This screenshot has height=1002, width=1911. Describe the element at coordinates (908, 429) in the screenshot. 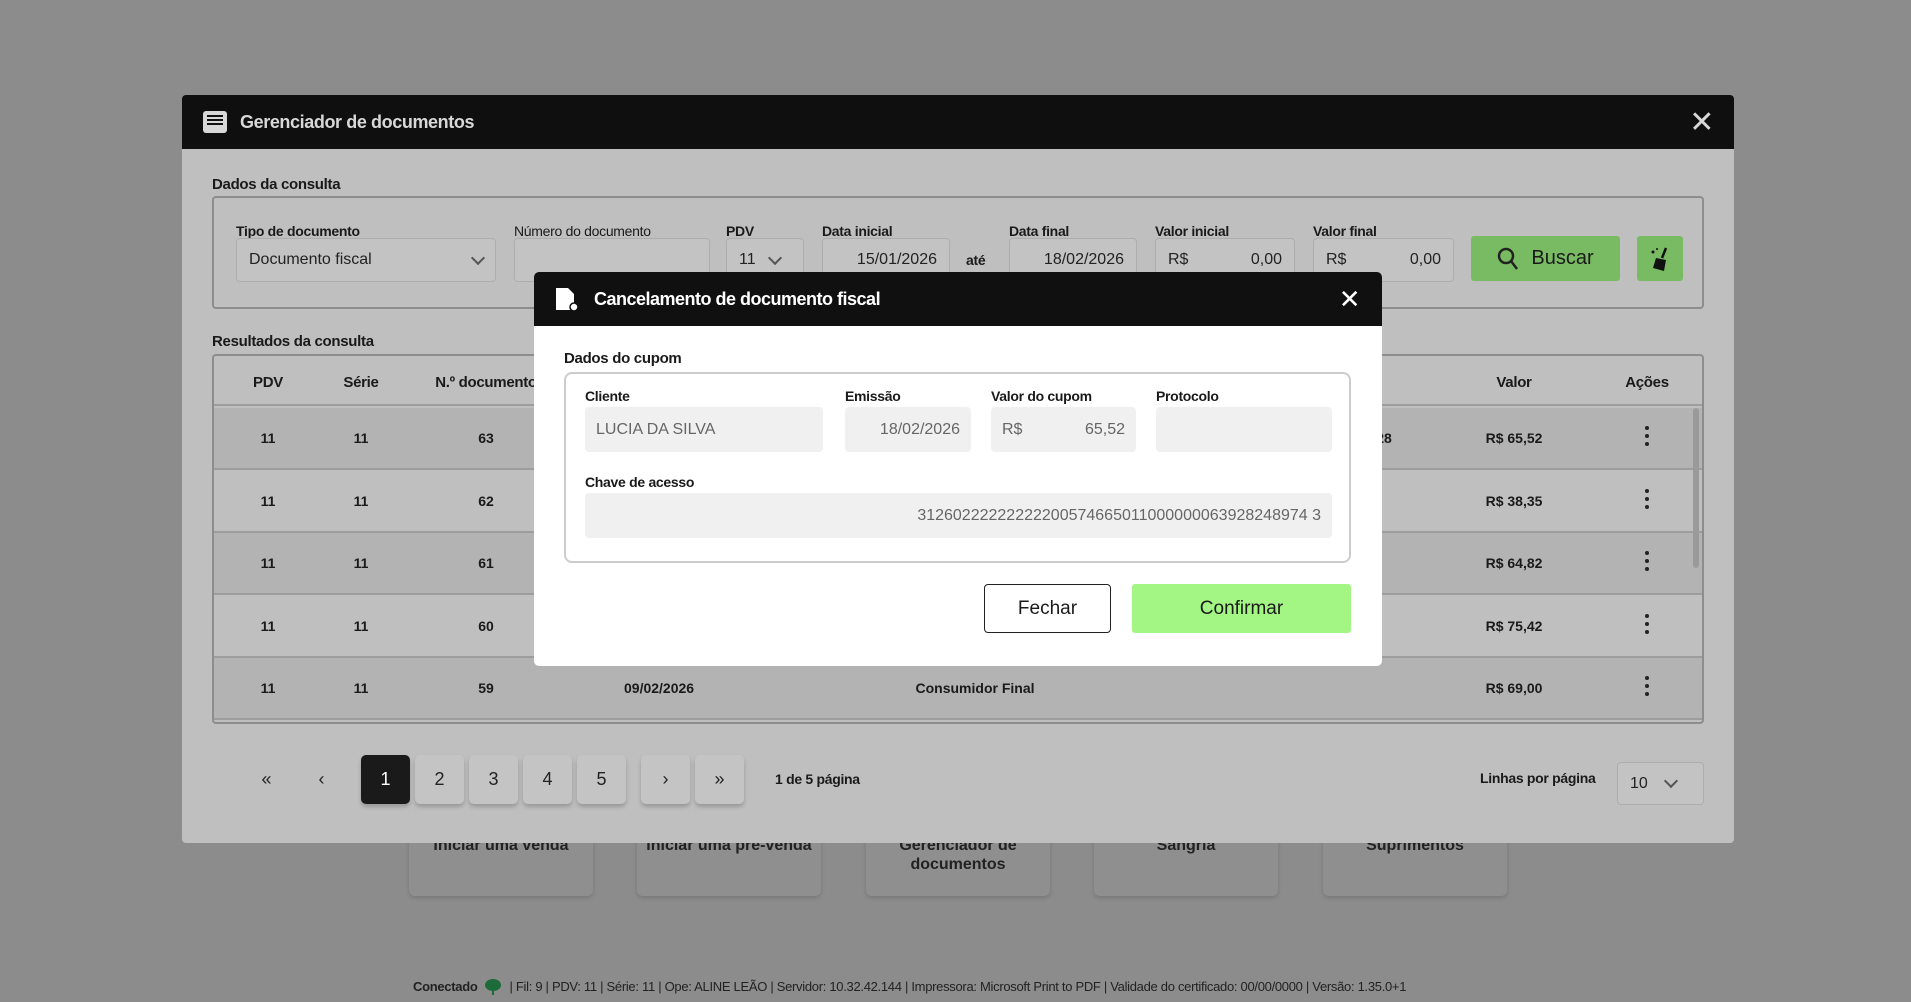

I see `emissao-field: 18/02/2026` at that location.